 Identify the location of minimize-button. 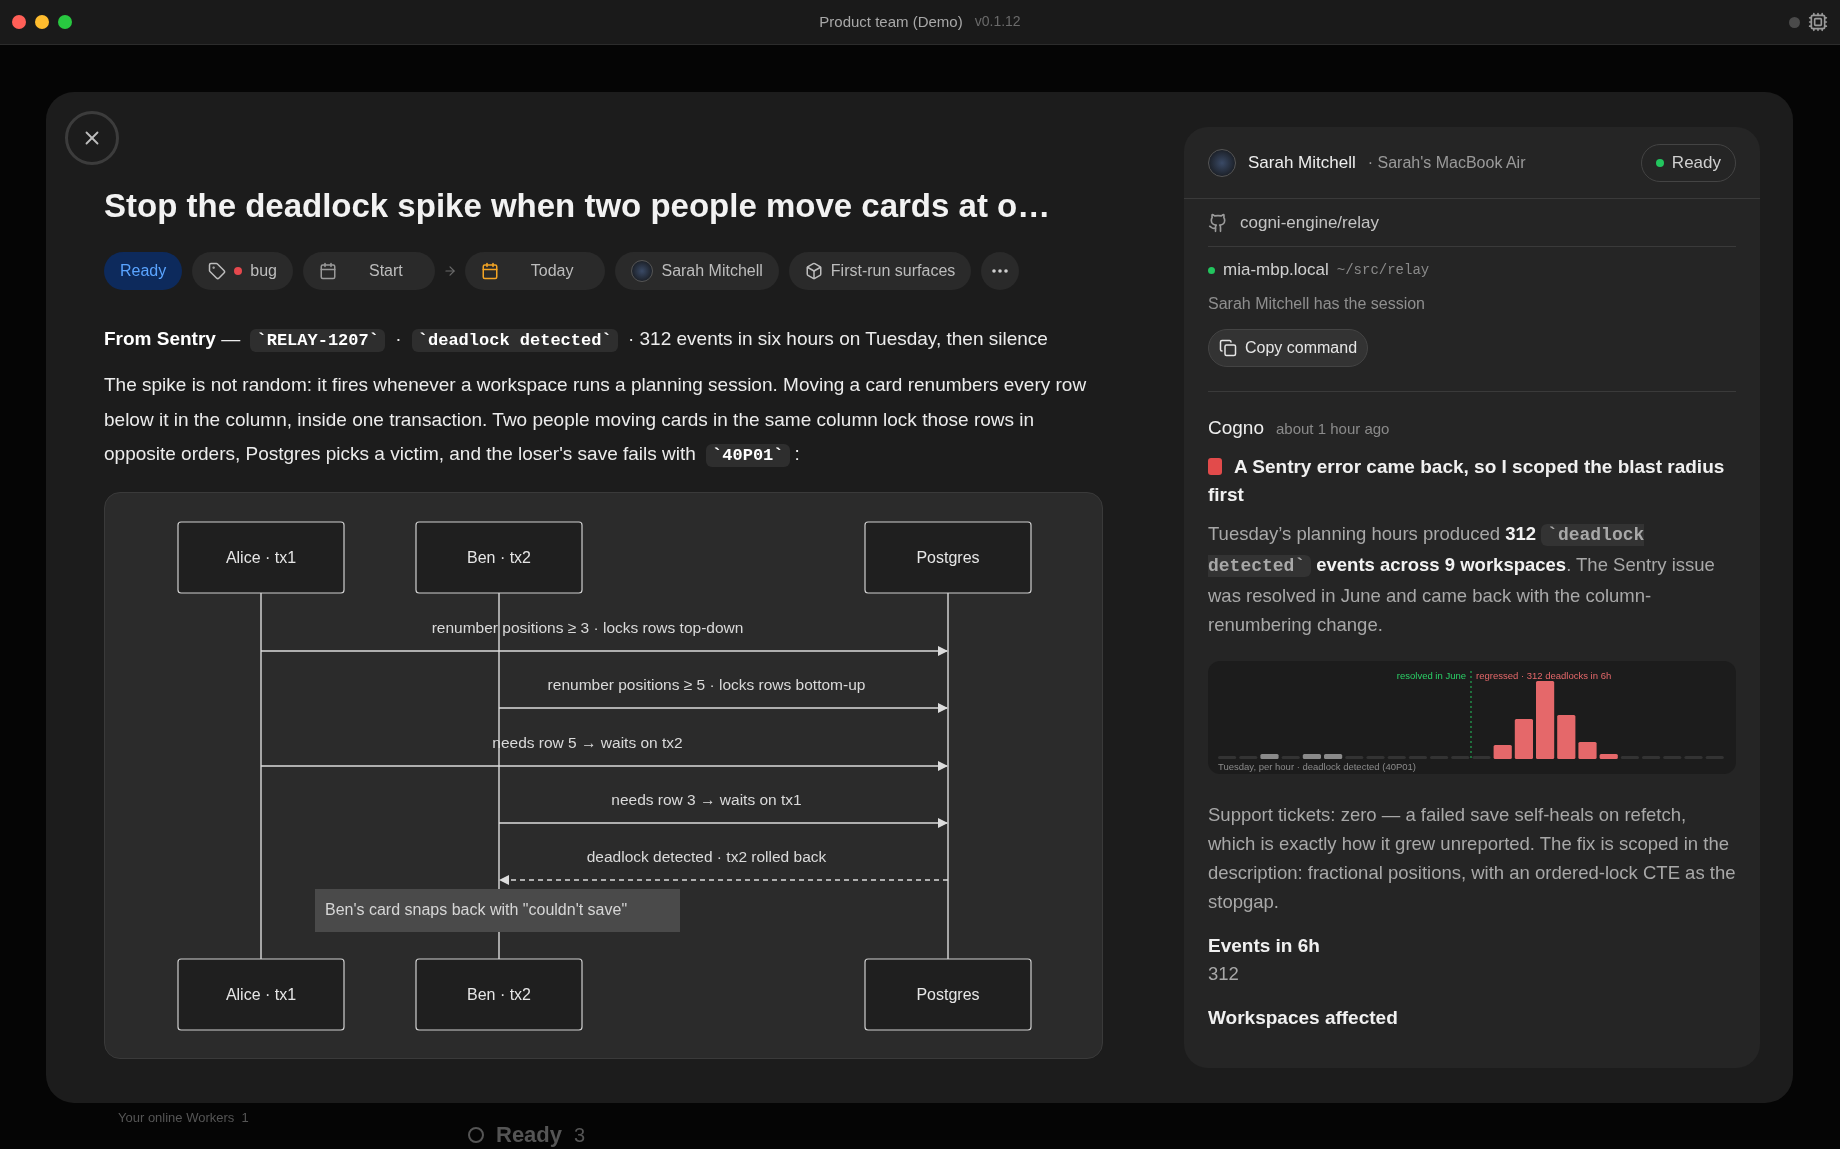
(42, 22).